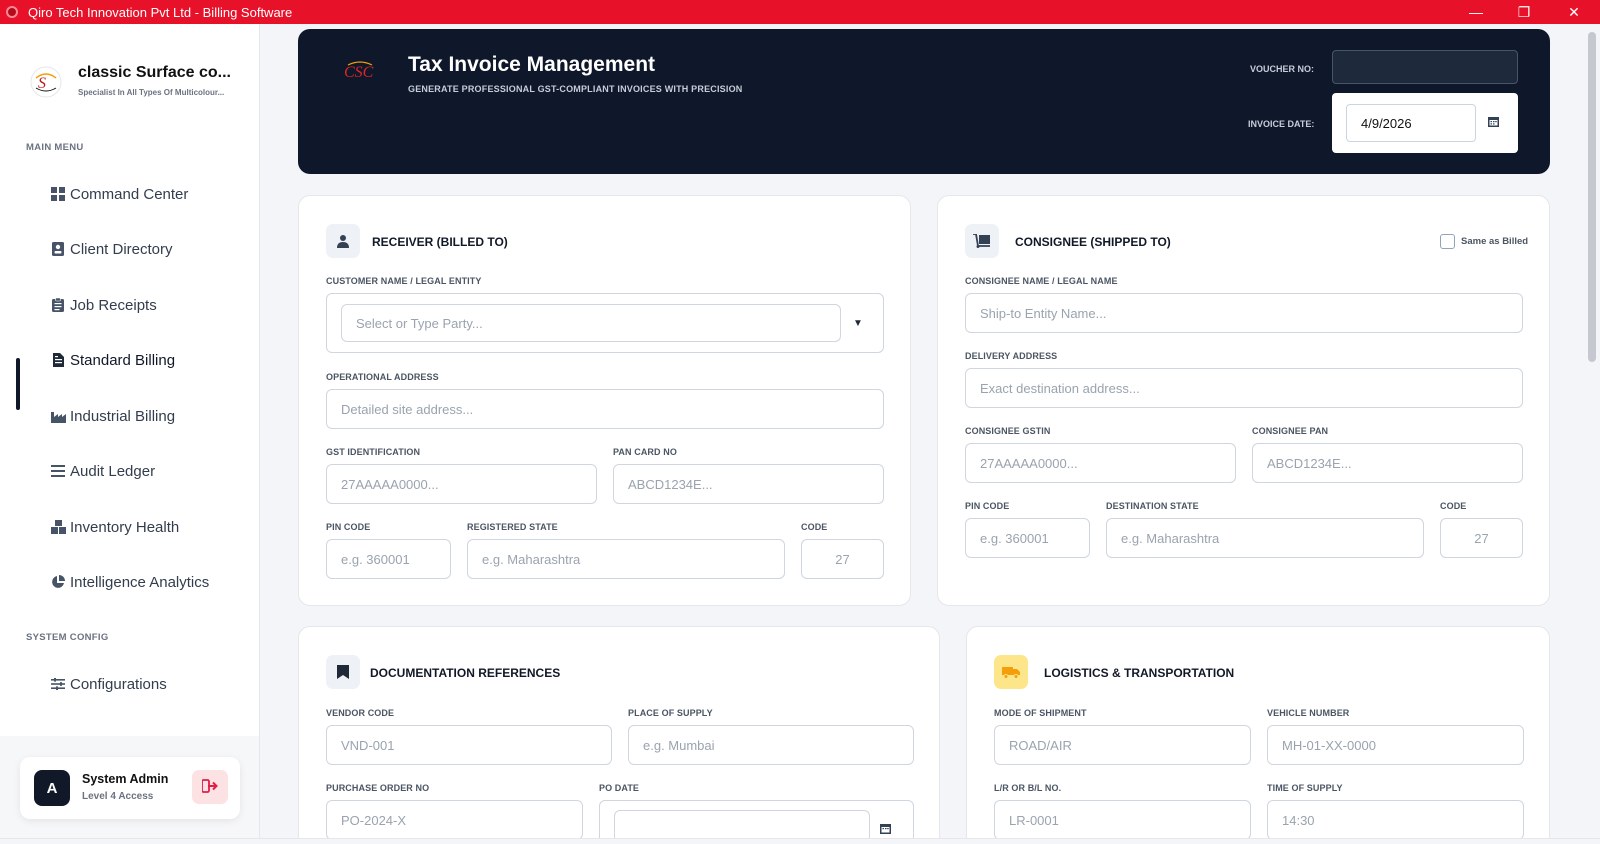 The height and width of the screenshot is (844, 1600). I want to click on place-of-supply-input: e.g. Mumbai, so click(771, 745).